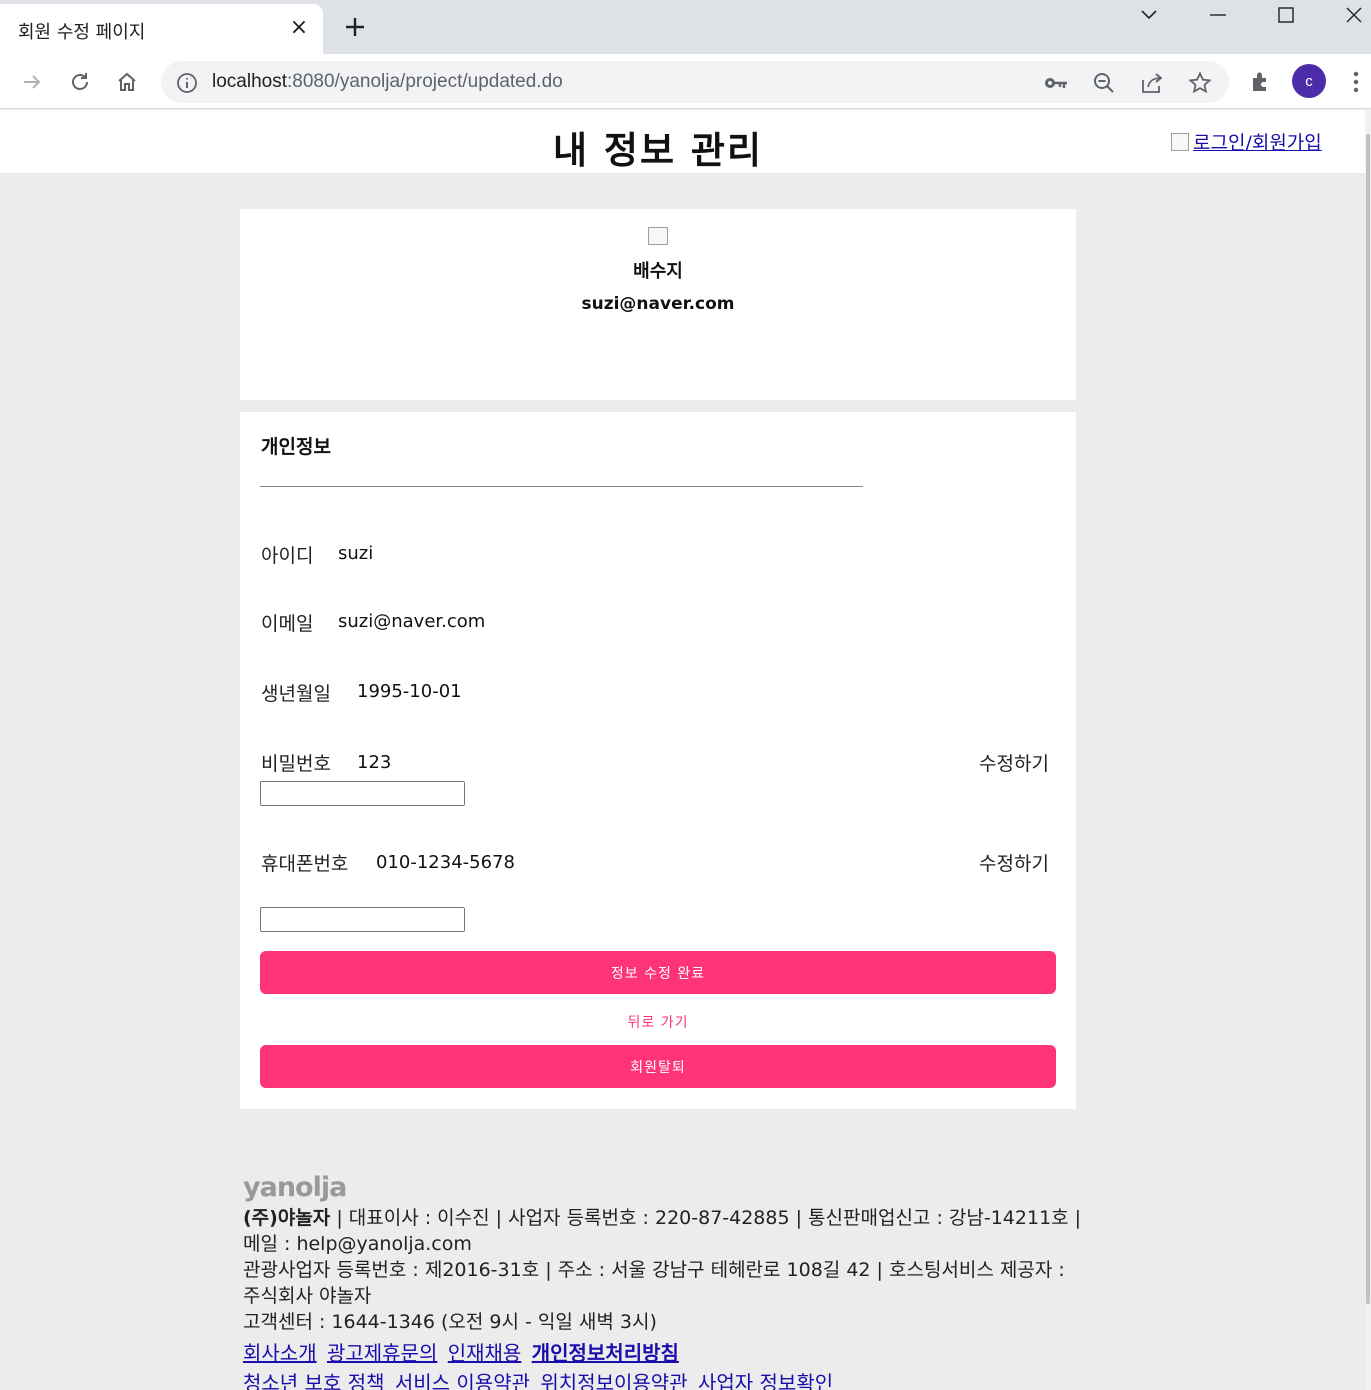 The height and width of the screenshot is (1390, 1371). I want to click on profile-email: suzi@naver.com, so click(658, 304).